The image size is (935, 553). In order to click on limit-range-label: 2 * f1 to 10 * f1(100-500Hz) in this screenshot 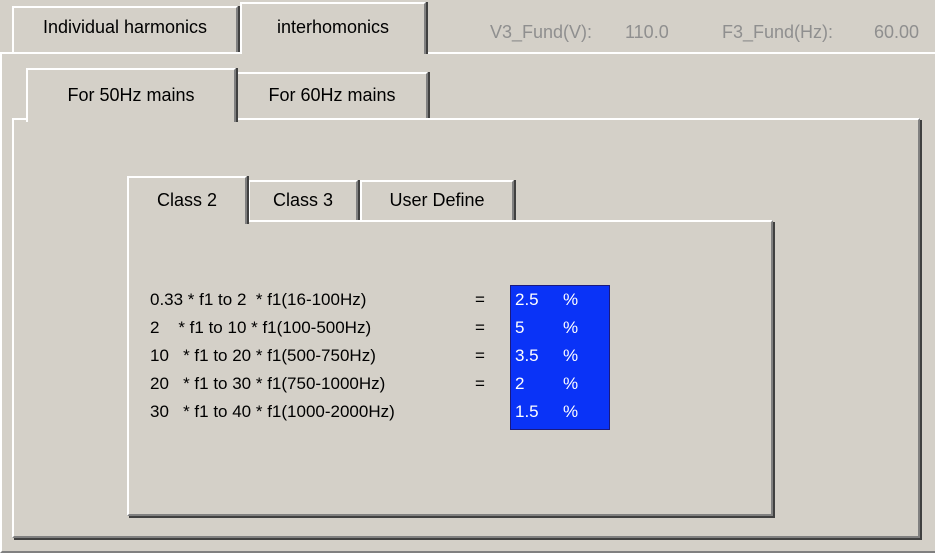, I will do `click(261, 327)`.